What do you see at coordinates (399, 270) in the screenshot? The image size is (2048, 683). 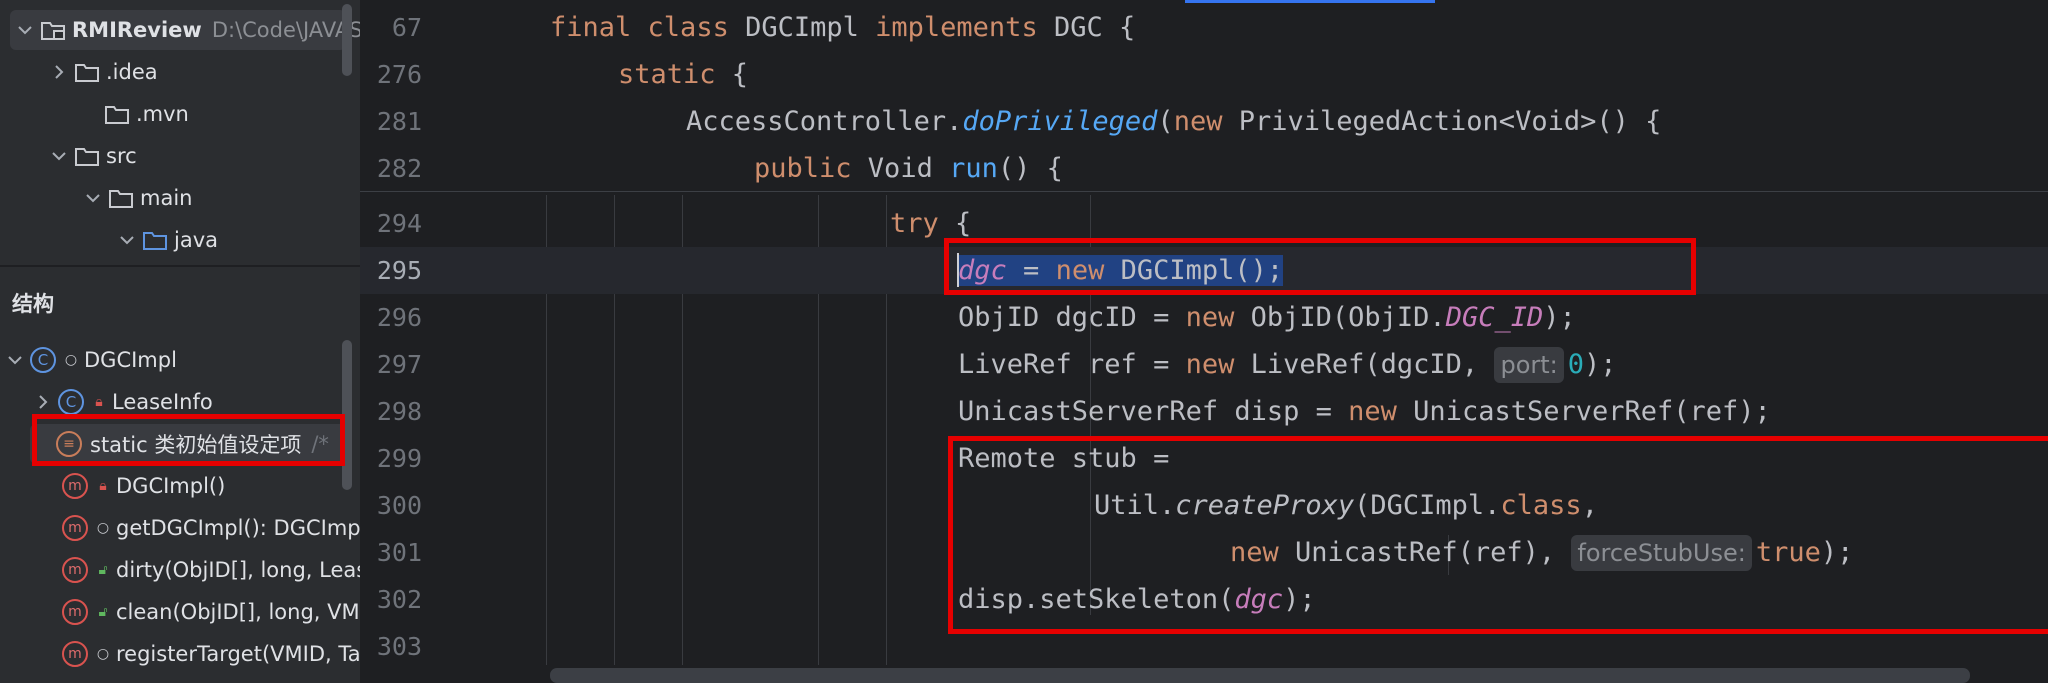 I see `line-number: 295` at bounding box center [399, 270].